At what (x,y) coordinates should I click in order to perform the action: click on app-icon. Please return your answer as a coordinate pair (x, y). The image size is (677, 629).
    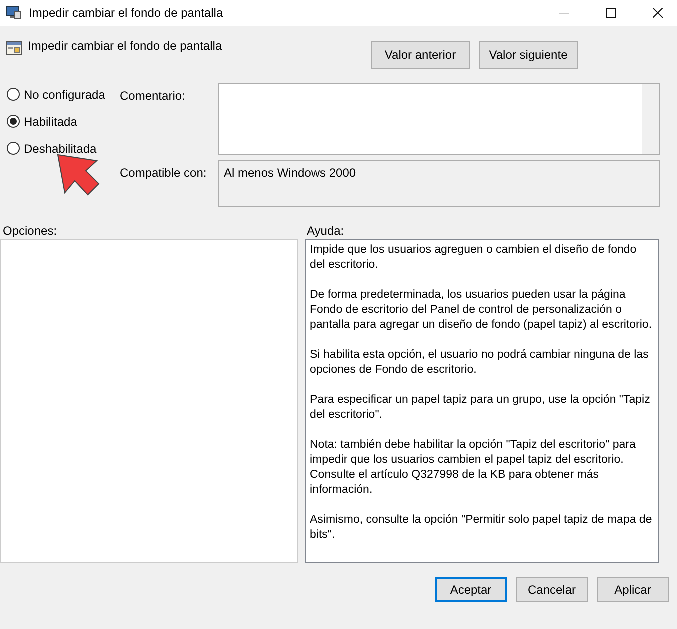
    Looking at the image, I should click on (14, 13).